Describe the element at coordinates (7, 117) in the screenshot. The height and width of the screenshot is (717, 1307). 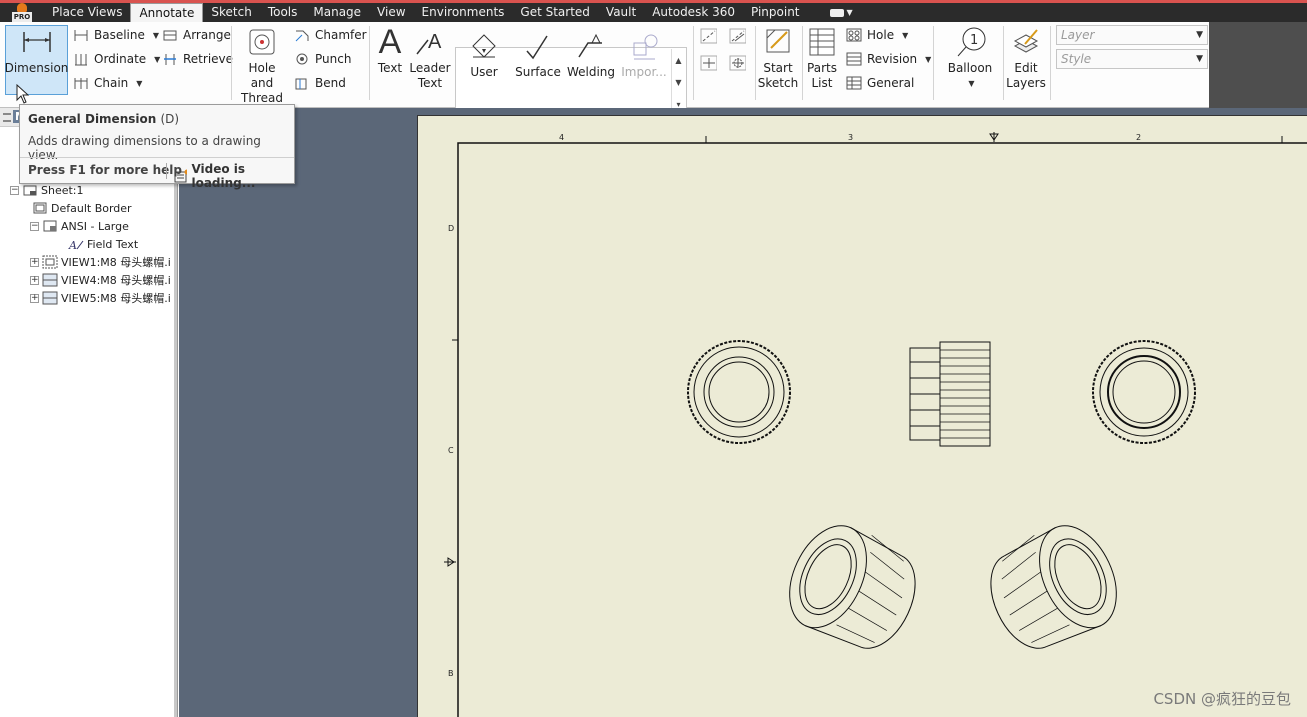
I see `browser-menu-icon` at that location.